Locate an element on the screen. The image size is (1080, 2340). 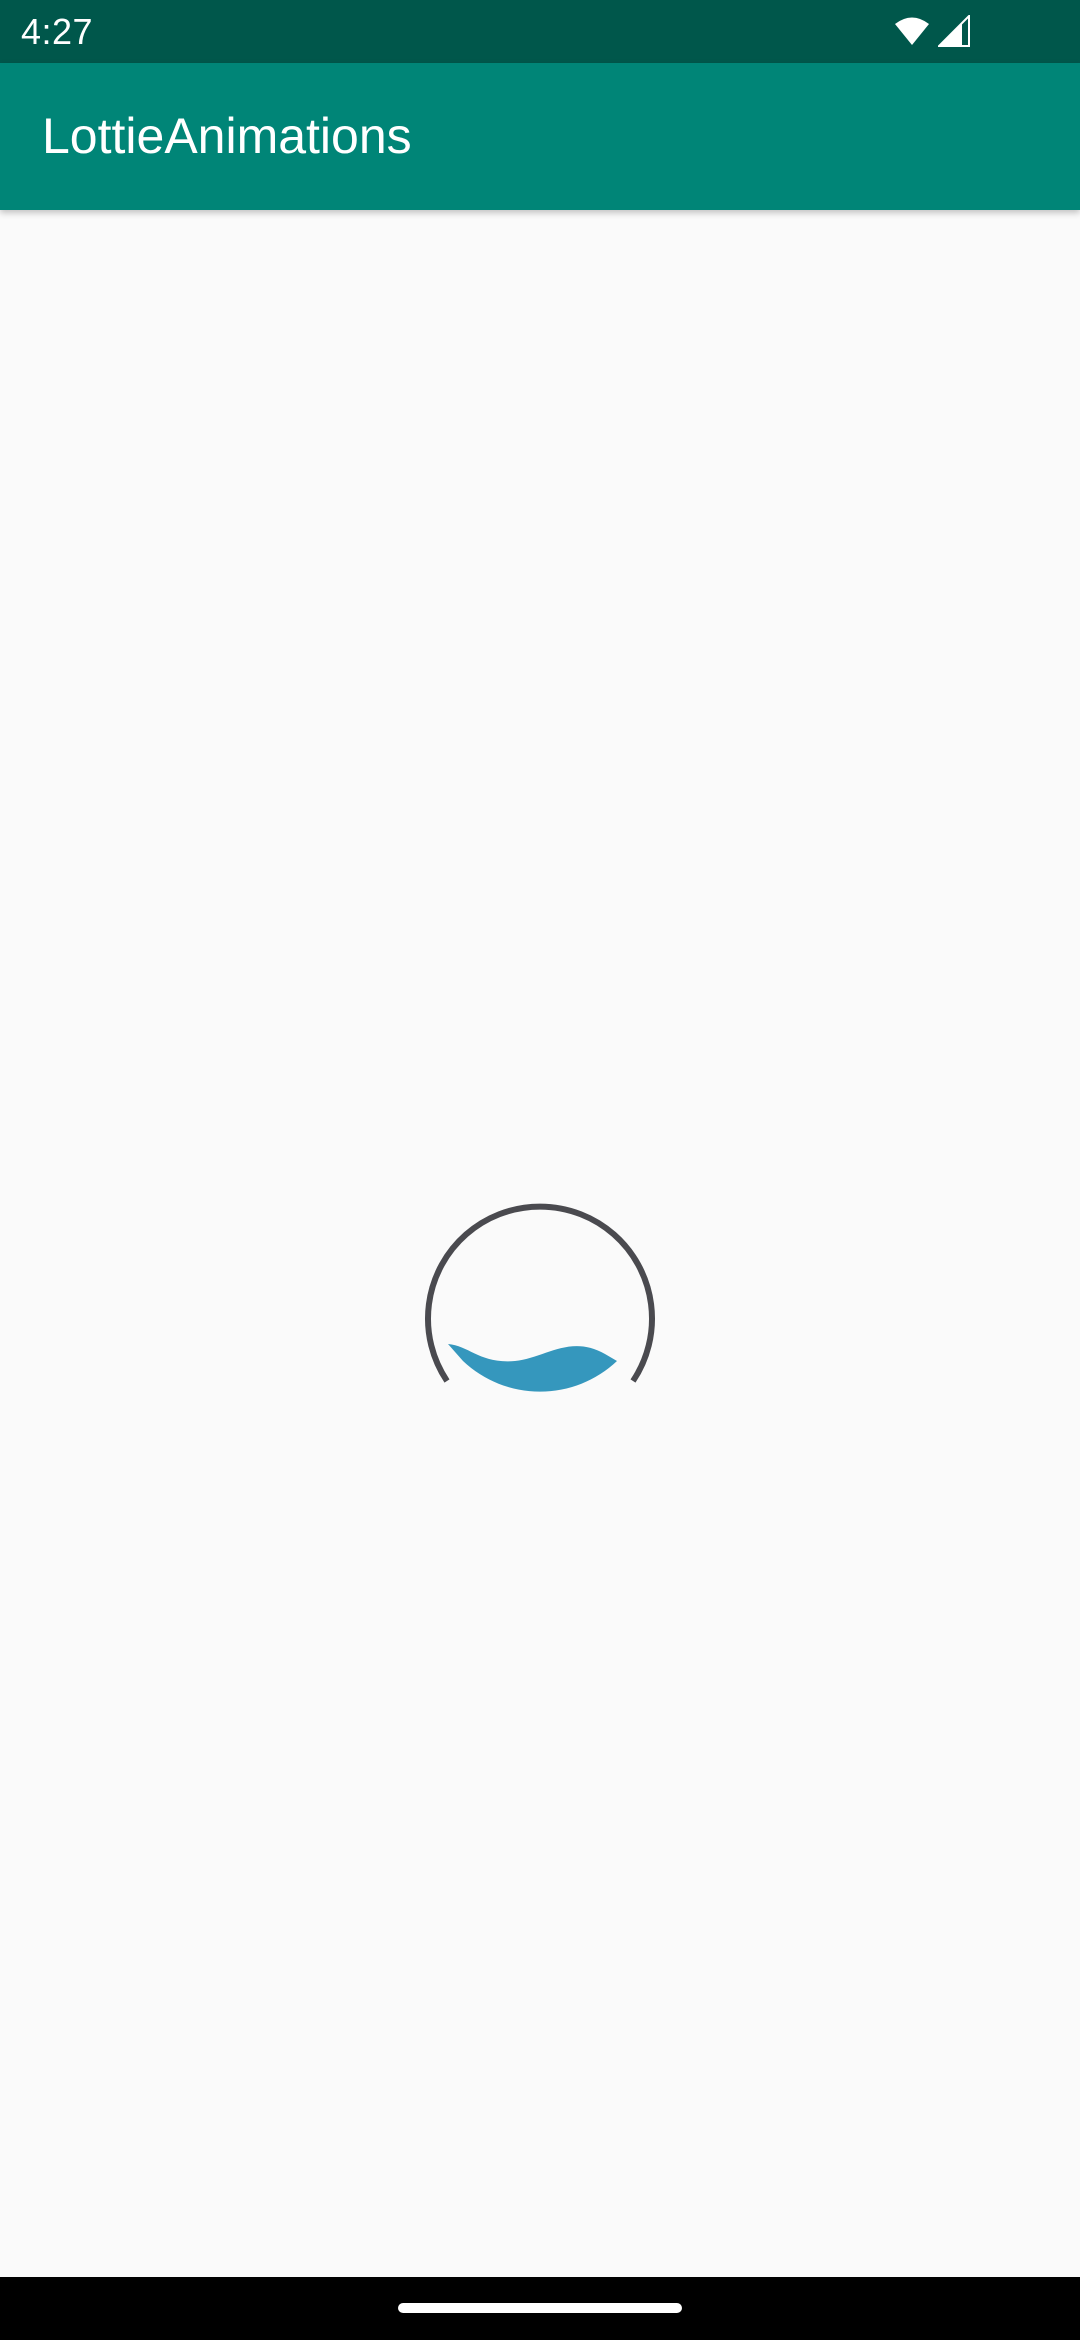
loading-animation is located at coordinates (540, 1316).